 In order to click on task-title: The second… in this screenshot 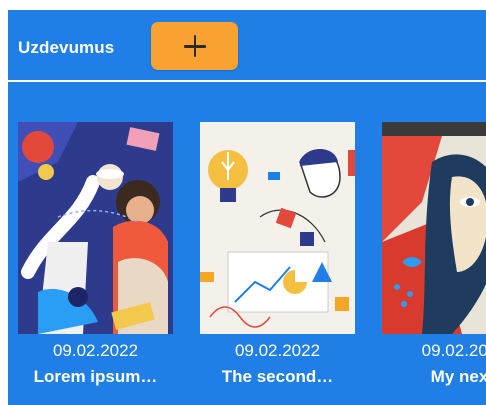, I will do `click(277, 376)`.